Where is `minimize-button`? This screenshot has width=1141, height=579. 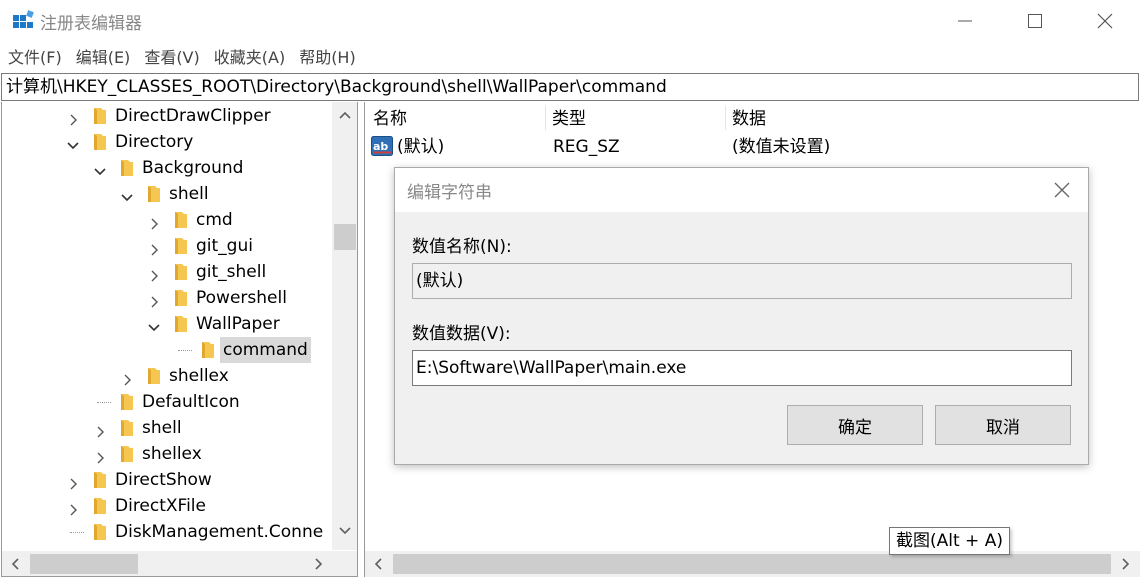 minimize-button is located at coordinates (965, 21).